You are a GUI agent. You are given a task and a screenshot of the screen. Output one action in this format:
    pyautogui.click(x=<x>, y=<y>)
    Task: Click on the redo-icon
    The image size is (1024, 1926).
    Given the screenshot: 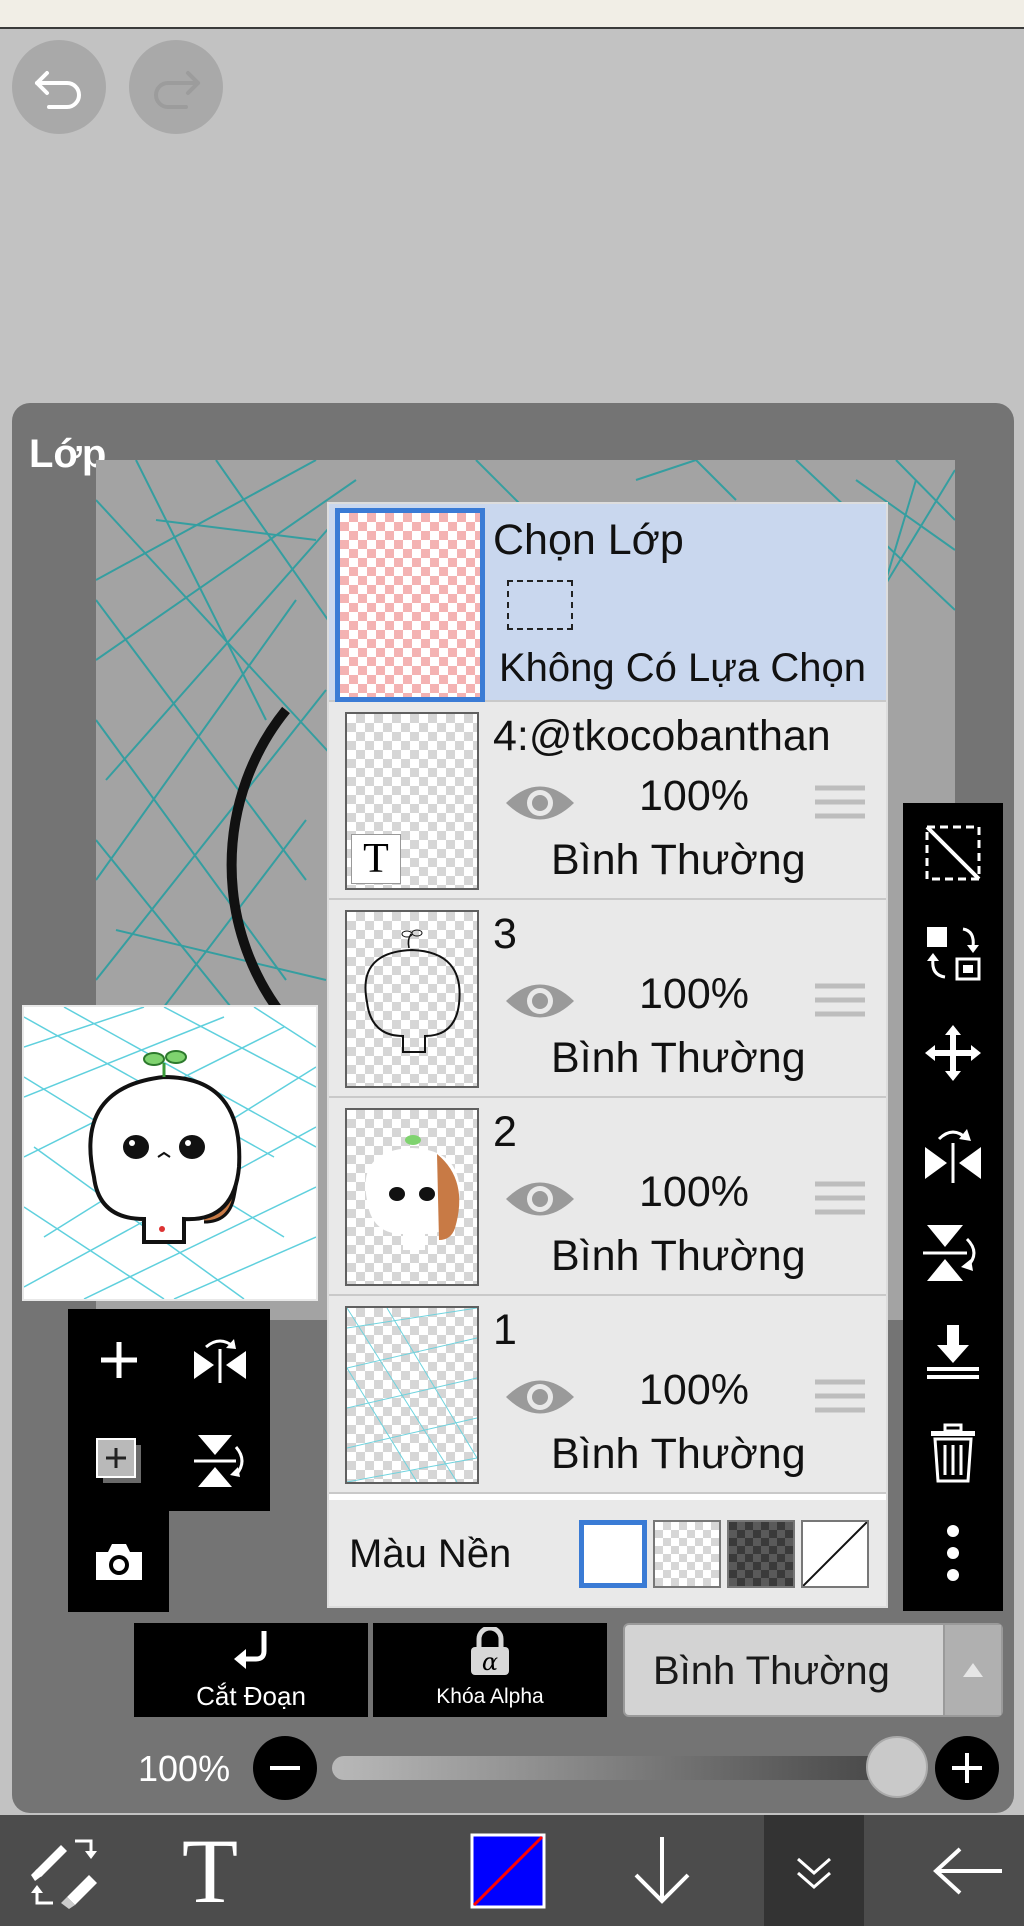 What is the action you would take?
    pyautogui.click(x=177, y=90)
    